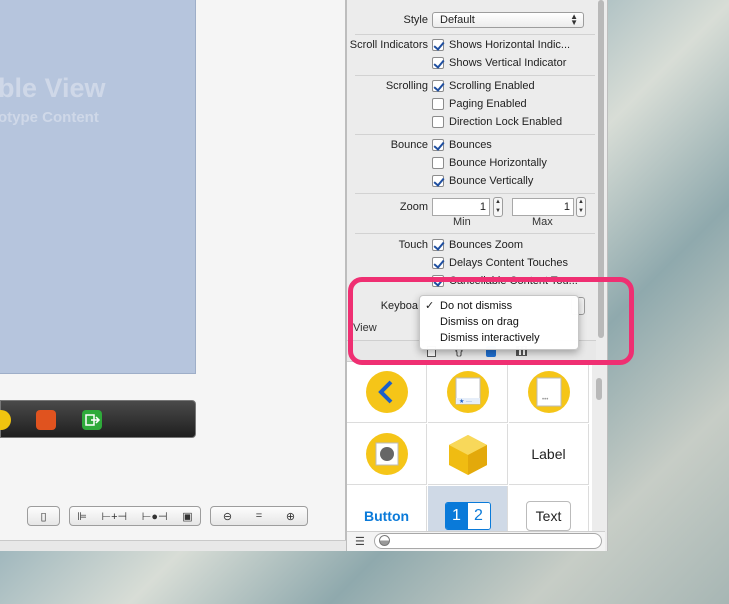  I want to click on style-popup-button: Default ▲ ▼, so click(508, 20).